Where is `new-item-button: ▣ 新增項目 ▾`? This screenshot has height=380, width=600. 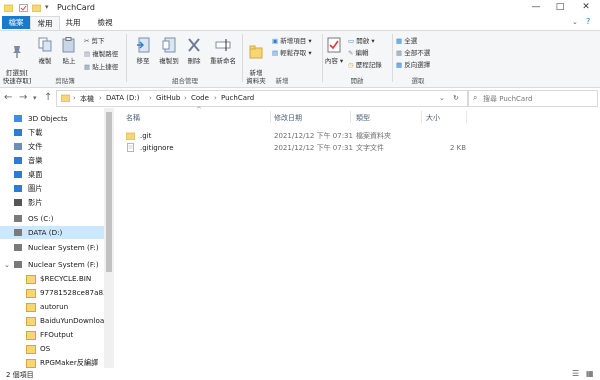 new-item-button: ▣ 新增項目 ▾ is located at coordinates (292, 40).